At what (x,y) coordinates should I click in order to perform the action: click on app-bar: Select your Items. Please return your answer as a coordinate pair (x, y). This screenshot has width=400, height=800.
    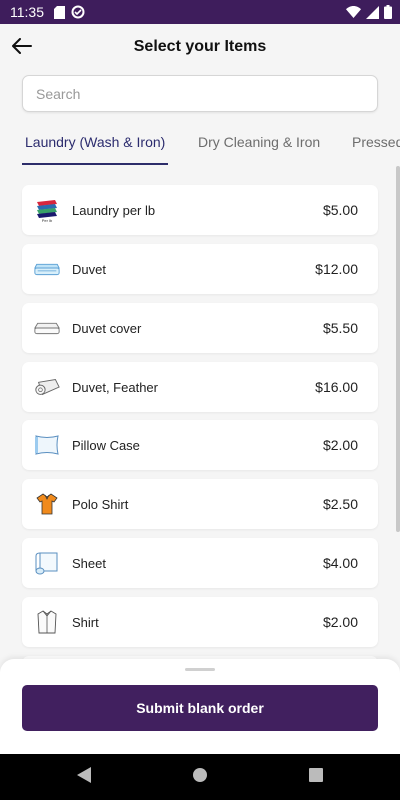
    Looking at the image, I should click on (200, 47).